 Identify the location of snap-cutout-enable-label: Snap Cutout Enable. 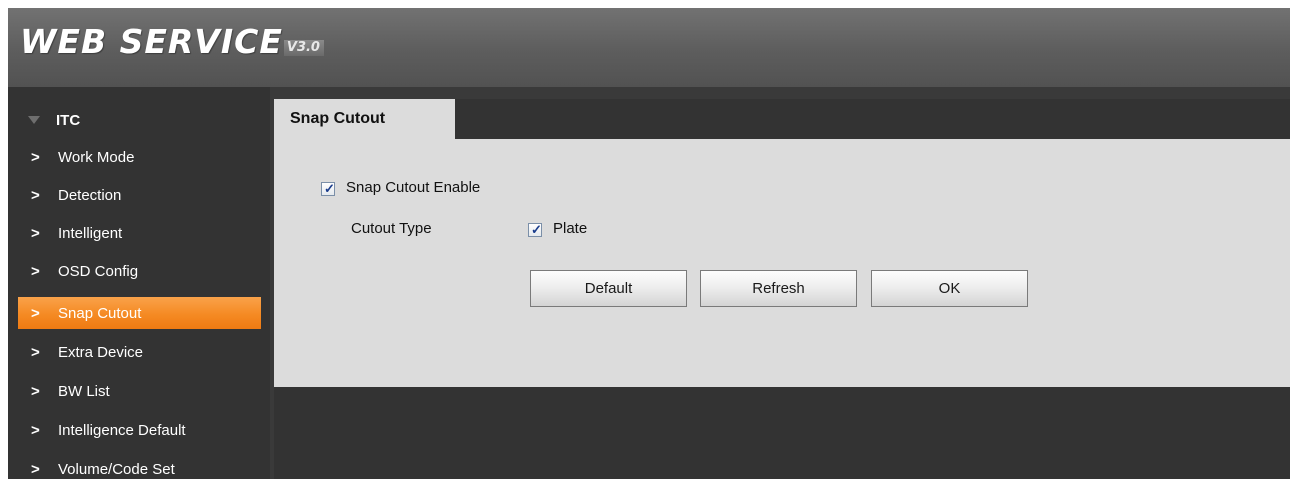
(413, 187).